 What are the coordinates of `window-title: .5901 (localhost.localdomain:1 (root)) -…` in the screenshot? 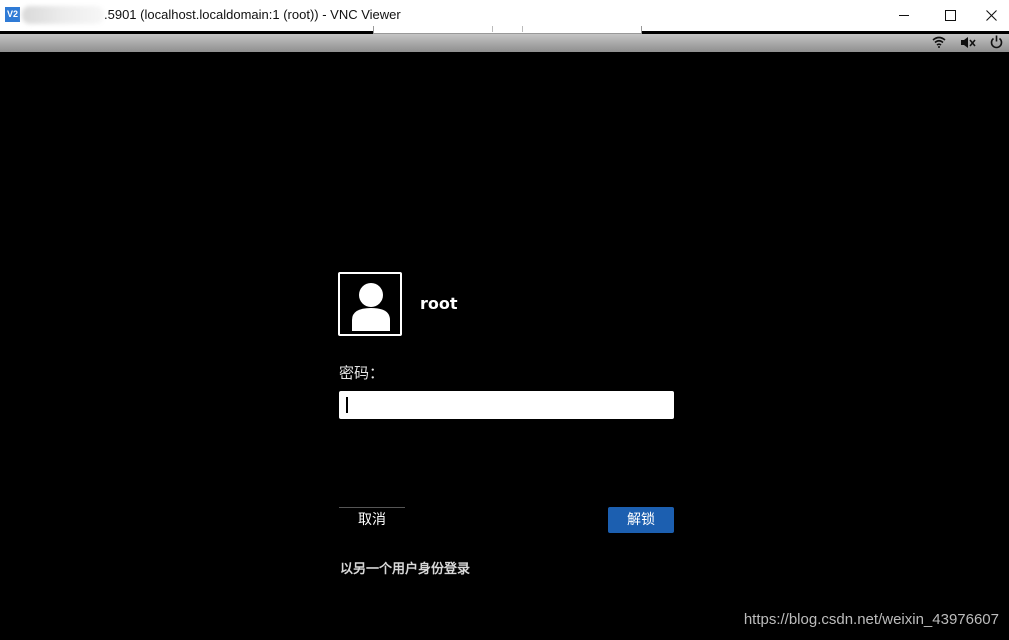 It's located at (252, 14).